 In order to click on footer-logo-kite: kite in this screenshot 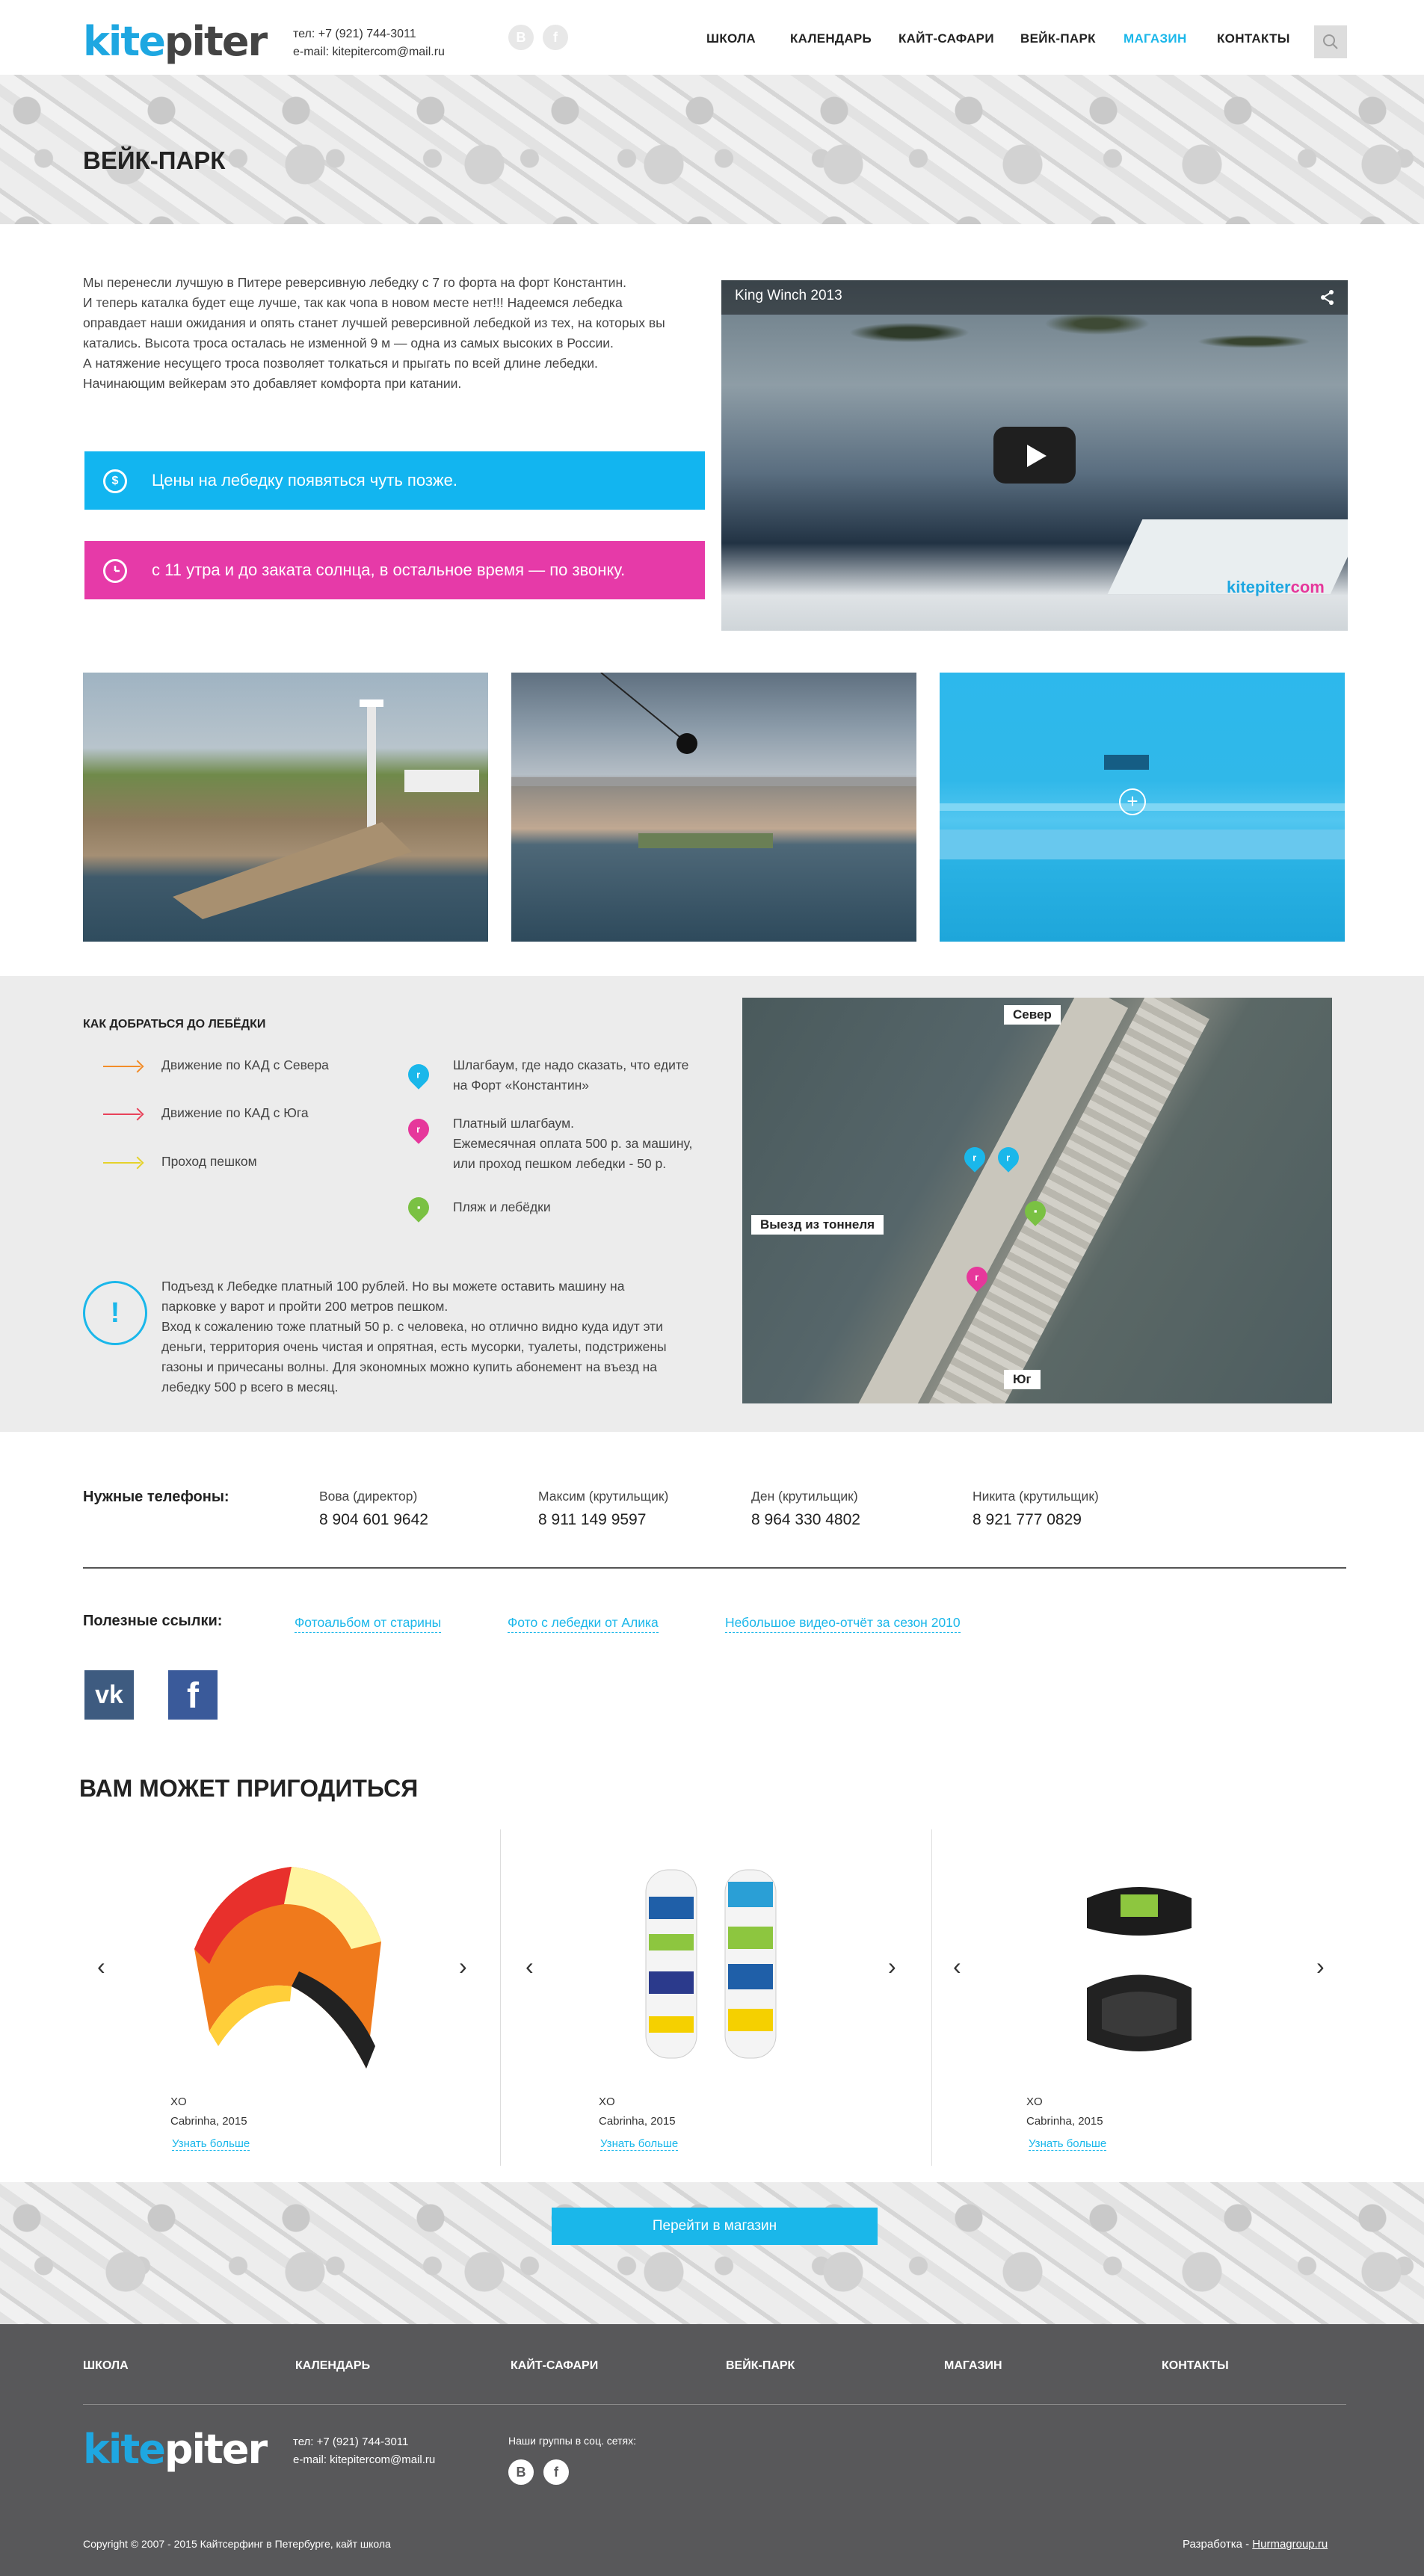, I will do `click(124, 2449)`.